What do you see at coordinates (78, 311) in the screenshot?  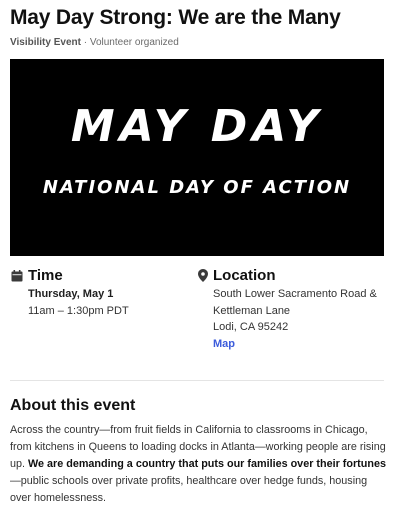 I see `event-hours: 11am – 1:30pm PDT` at bounding box center [78, 311].